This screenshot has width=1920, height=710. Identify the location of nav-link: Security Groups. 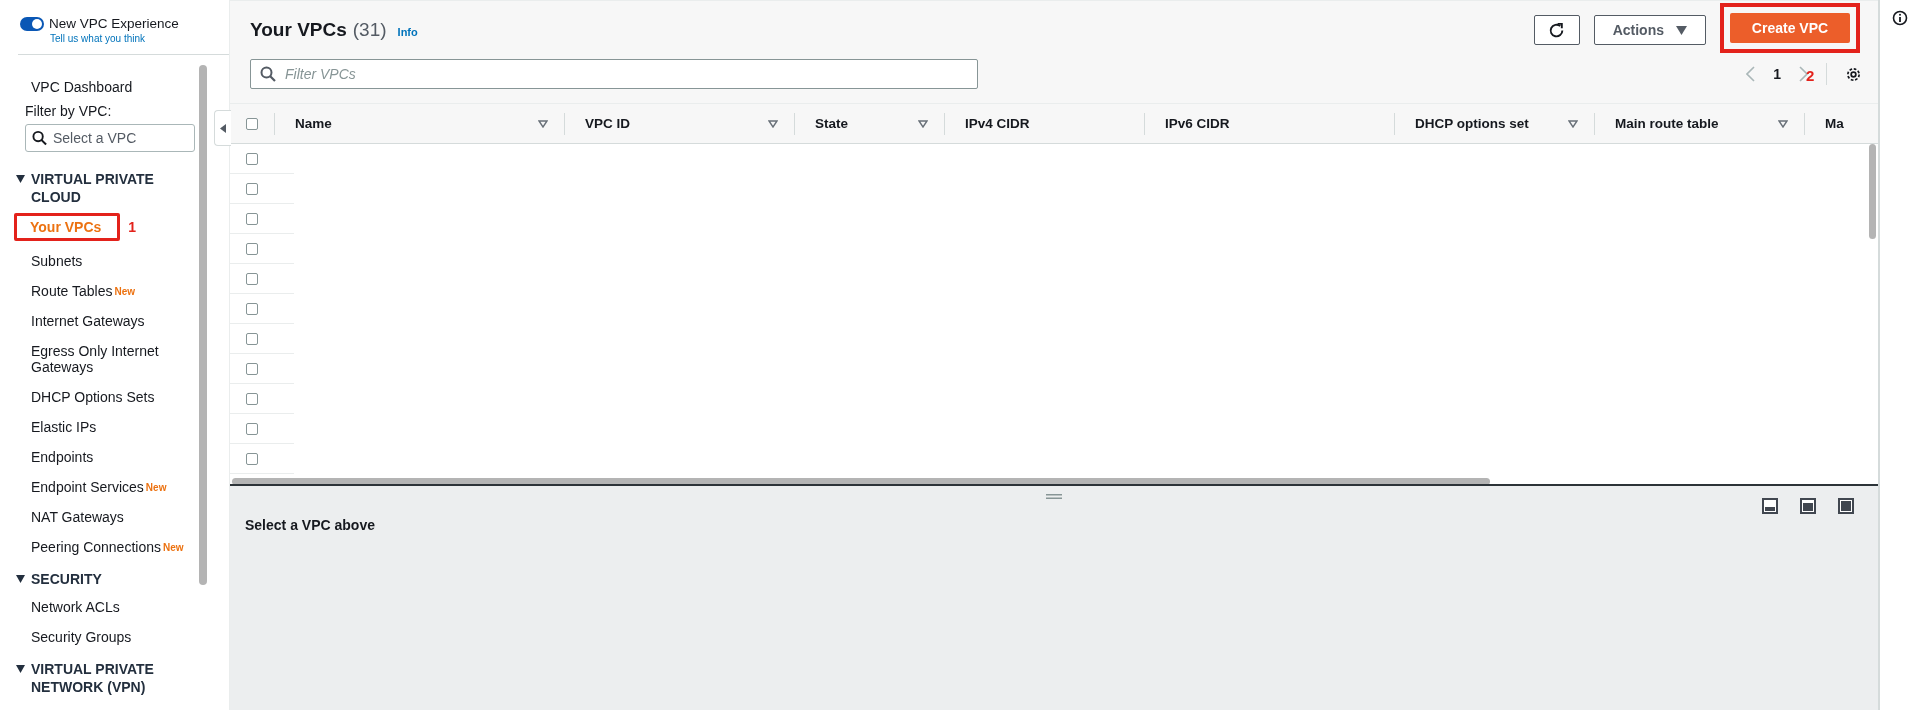
(90, 637).